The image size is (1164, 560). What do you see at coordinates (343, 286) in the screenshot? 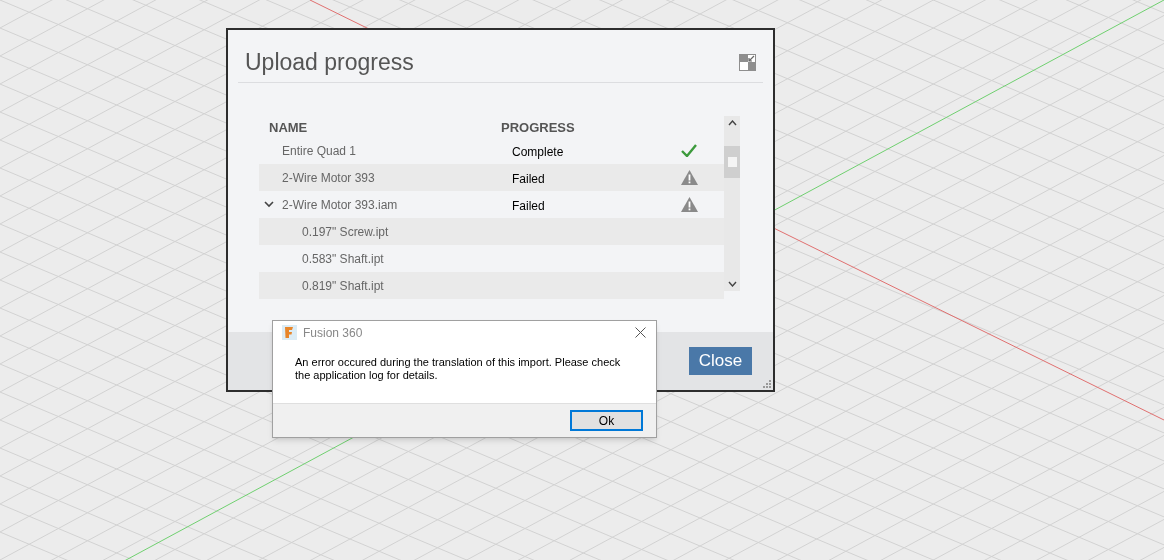
I see `file-name: 0.819" Shaft.ipt` at bounding box center [343, 286].